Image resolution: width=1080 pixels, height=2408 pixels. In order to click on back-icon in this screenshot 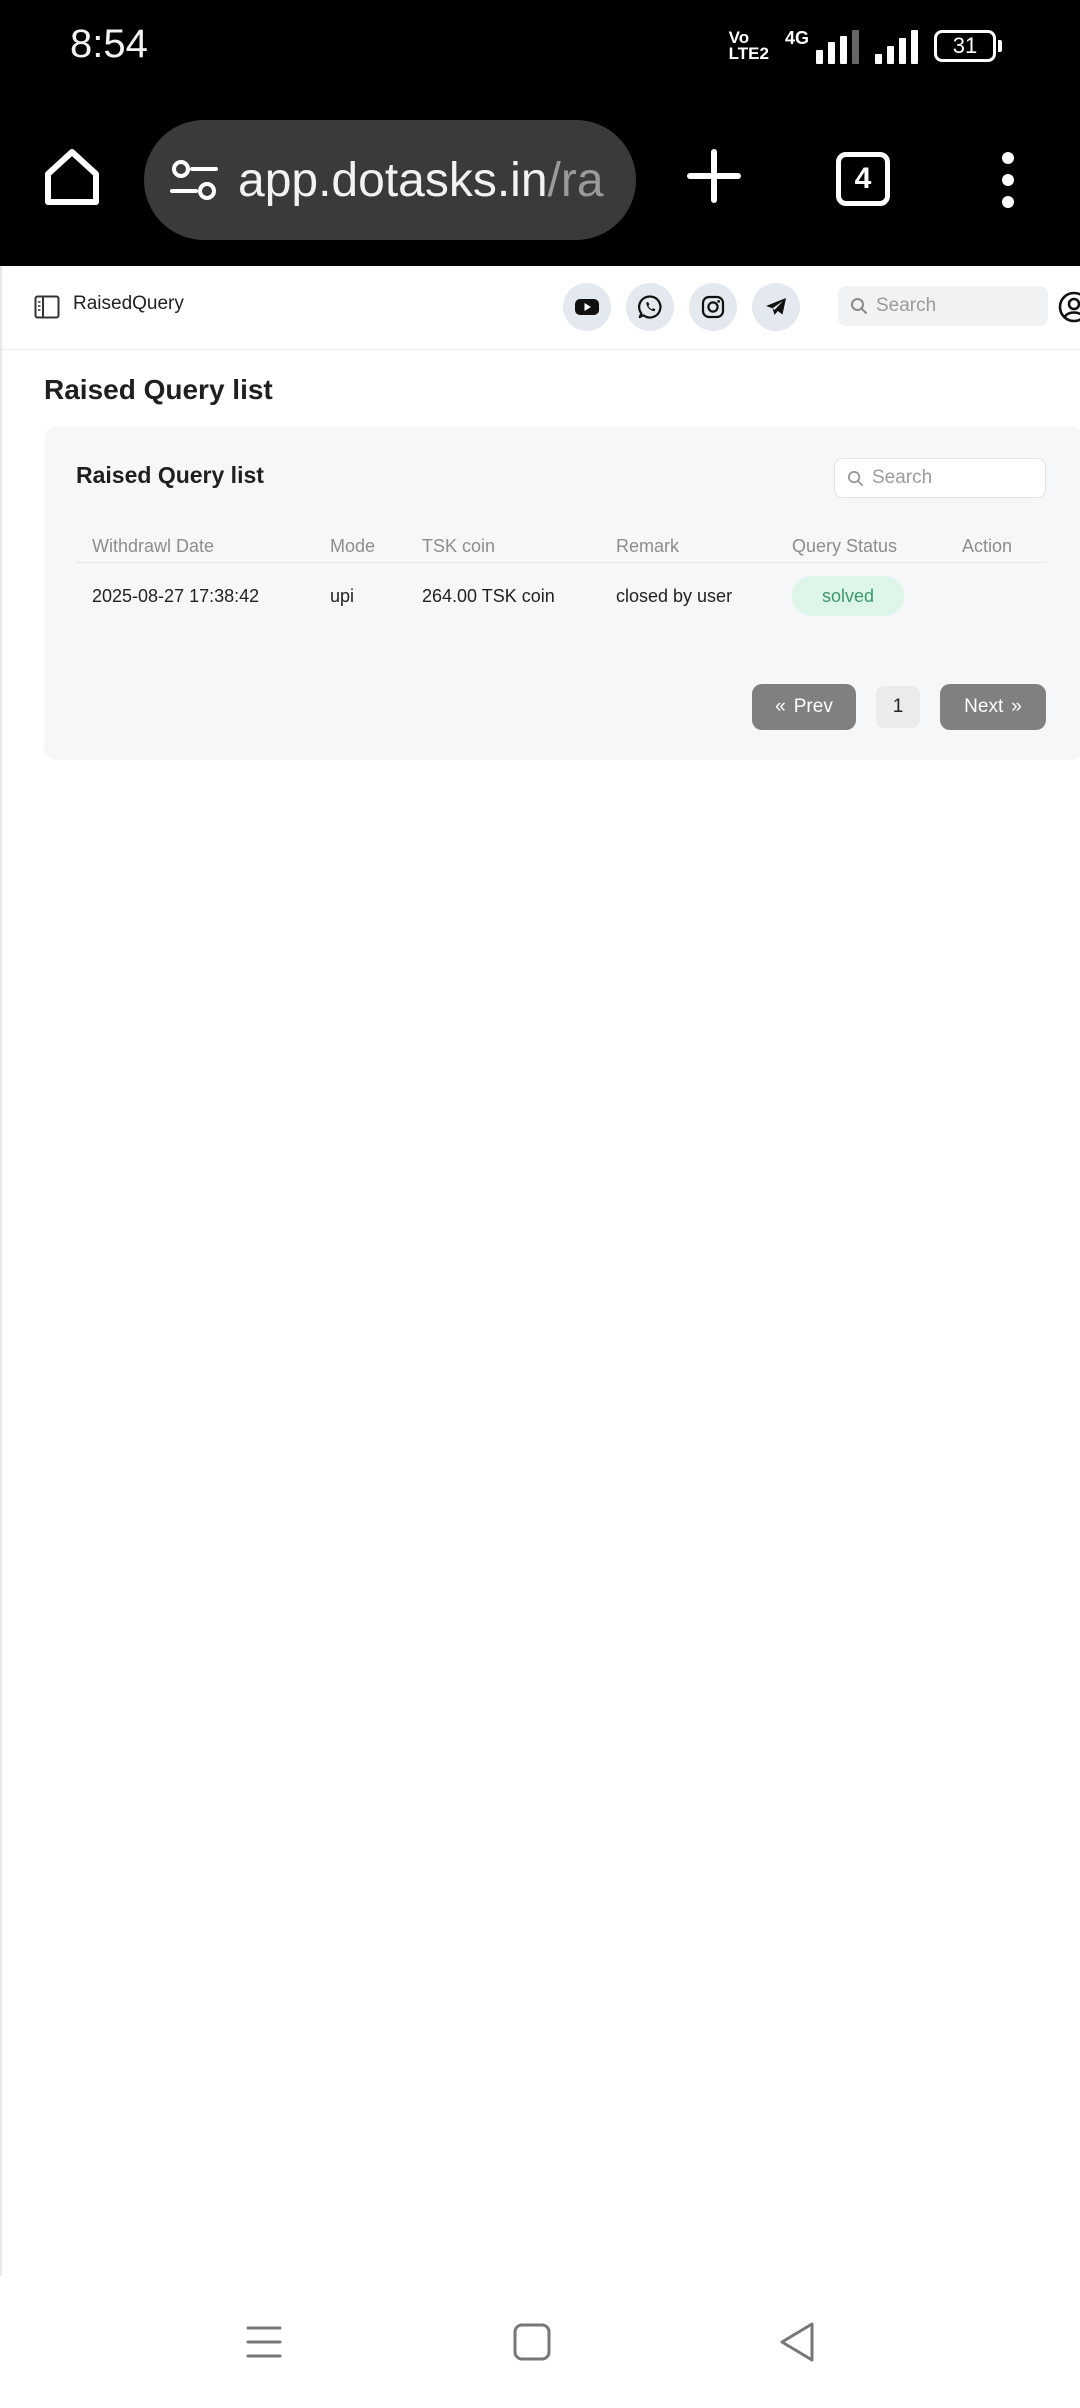, I will do `click(798, 2342)`.